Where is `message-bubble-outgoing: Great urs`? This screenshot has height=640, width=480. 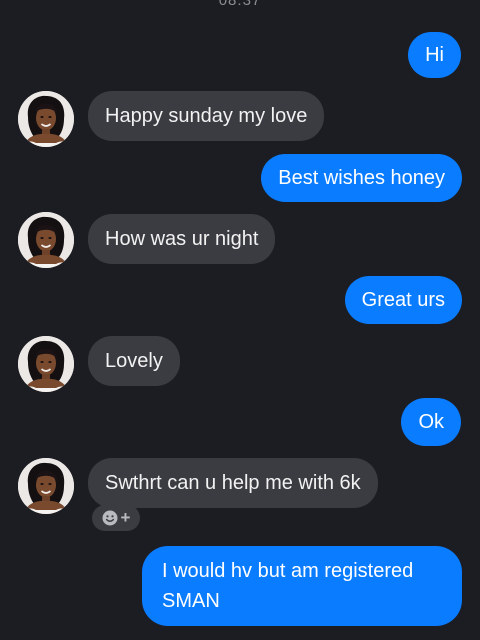 message-bubble-outgoing: Great urs is located at coordinates (403, 300).